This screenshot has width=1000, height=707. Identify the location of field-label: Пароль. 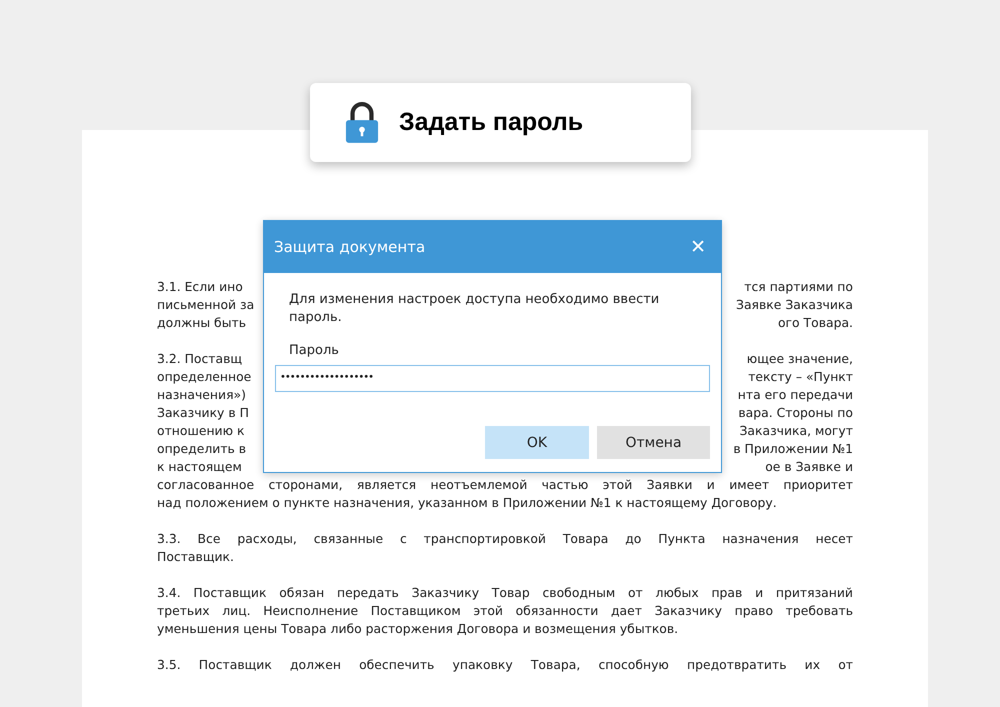
(314, 350).